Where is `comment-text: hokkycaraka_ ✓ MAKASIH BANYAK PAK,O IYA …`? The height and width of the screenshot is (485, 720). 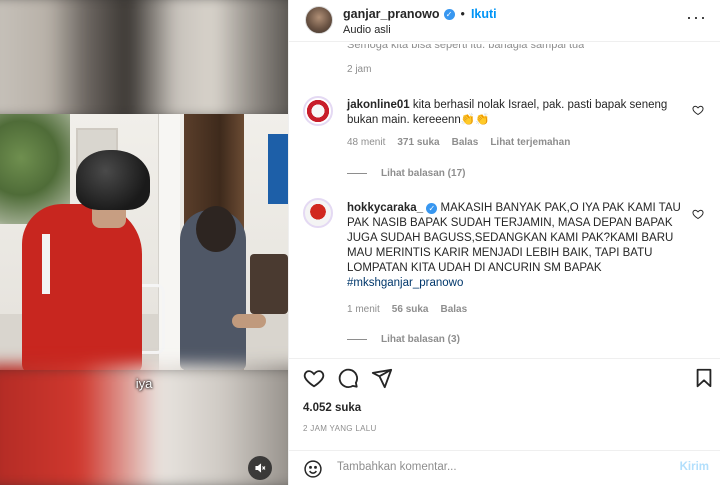
comment-text: hokkycaraka_ ✓ MAKASIH BANYAK PAK,O IYA … is located at coordinates (514, 245).